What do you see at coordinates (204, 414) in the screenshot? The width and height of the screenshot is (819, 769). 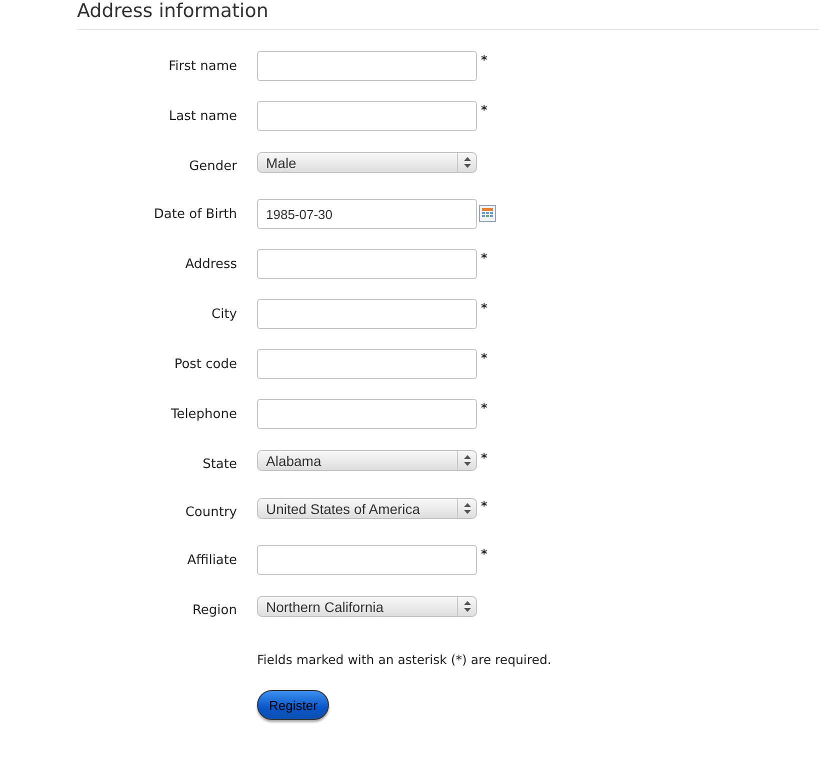 I see `field-label: Telephone` at bounding box center [204, 414].